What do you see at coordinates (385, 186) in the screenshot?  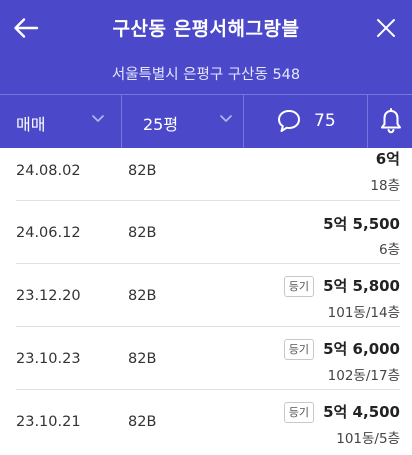 I see `transaction-floor: 18층` at bounding box center [385, 186].